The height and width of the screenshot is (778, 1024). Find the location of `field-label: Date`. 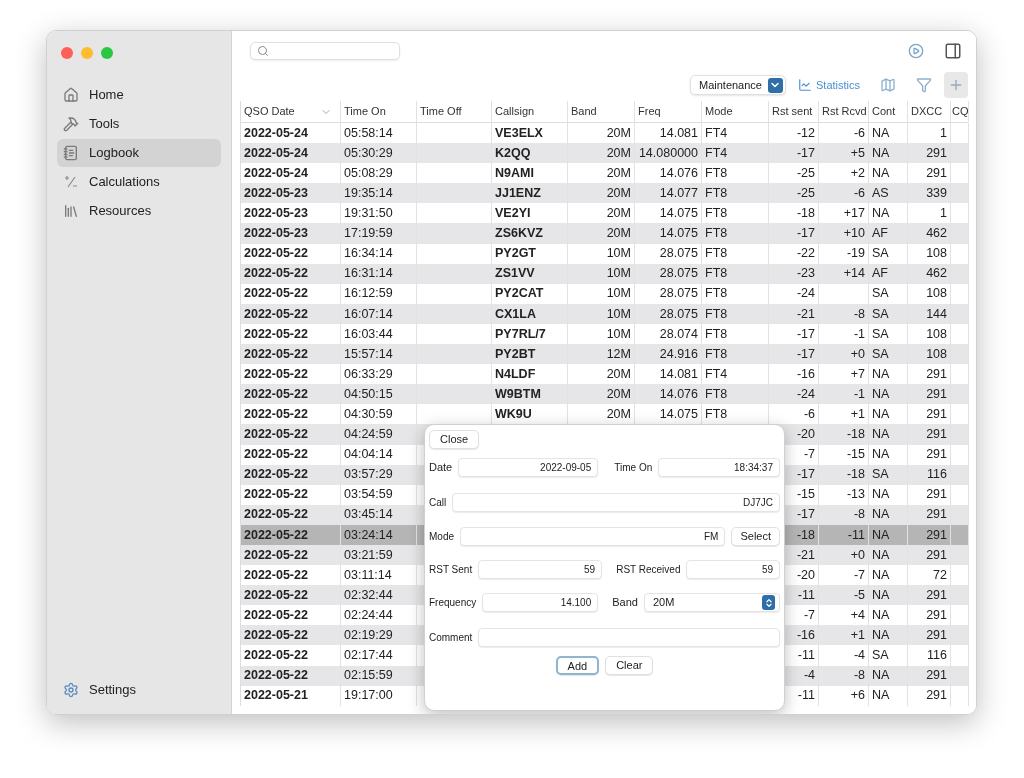

field-label: Date is located at coordinates (441, 468).